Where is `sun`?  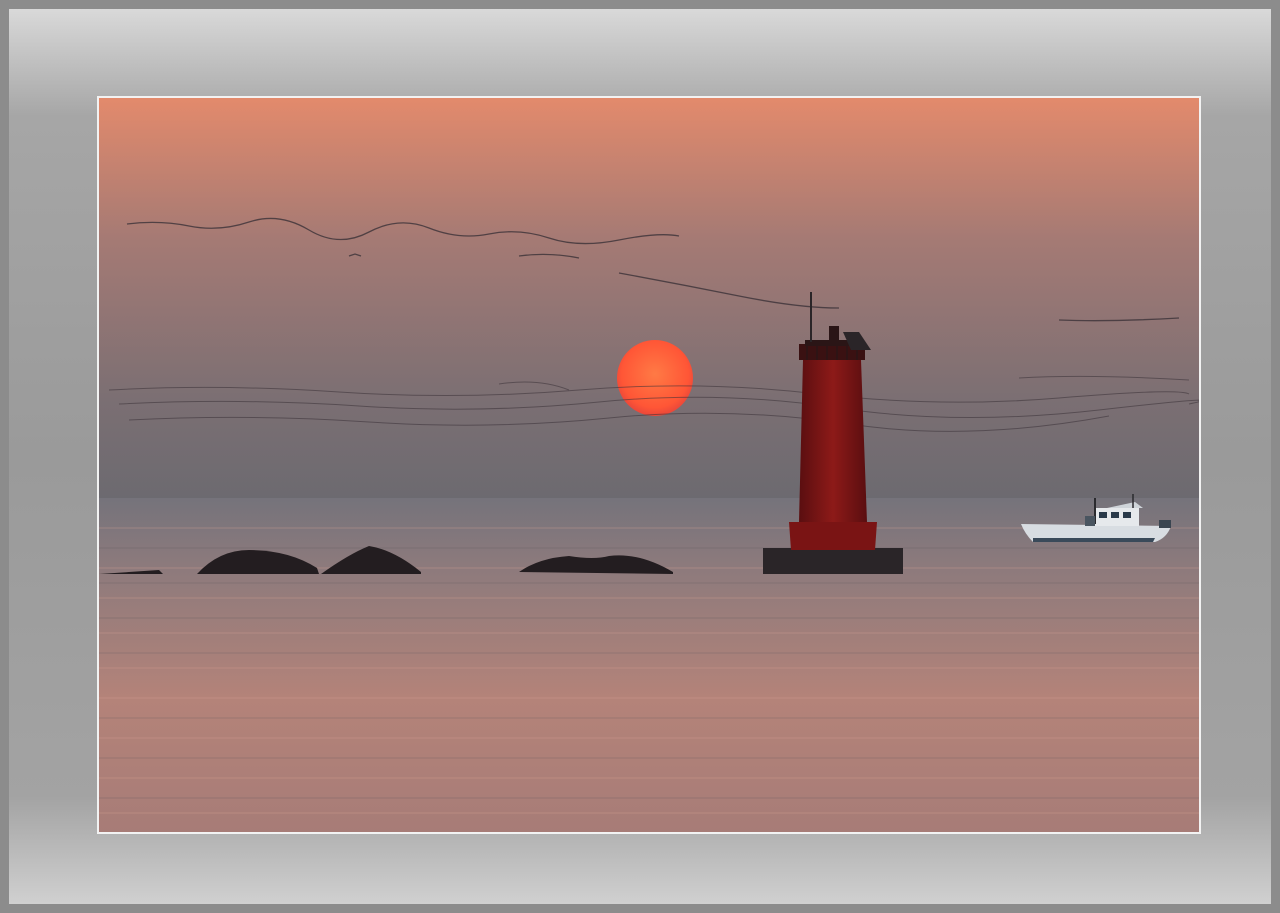 sun is located at coordinates (655, 378).